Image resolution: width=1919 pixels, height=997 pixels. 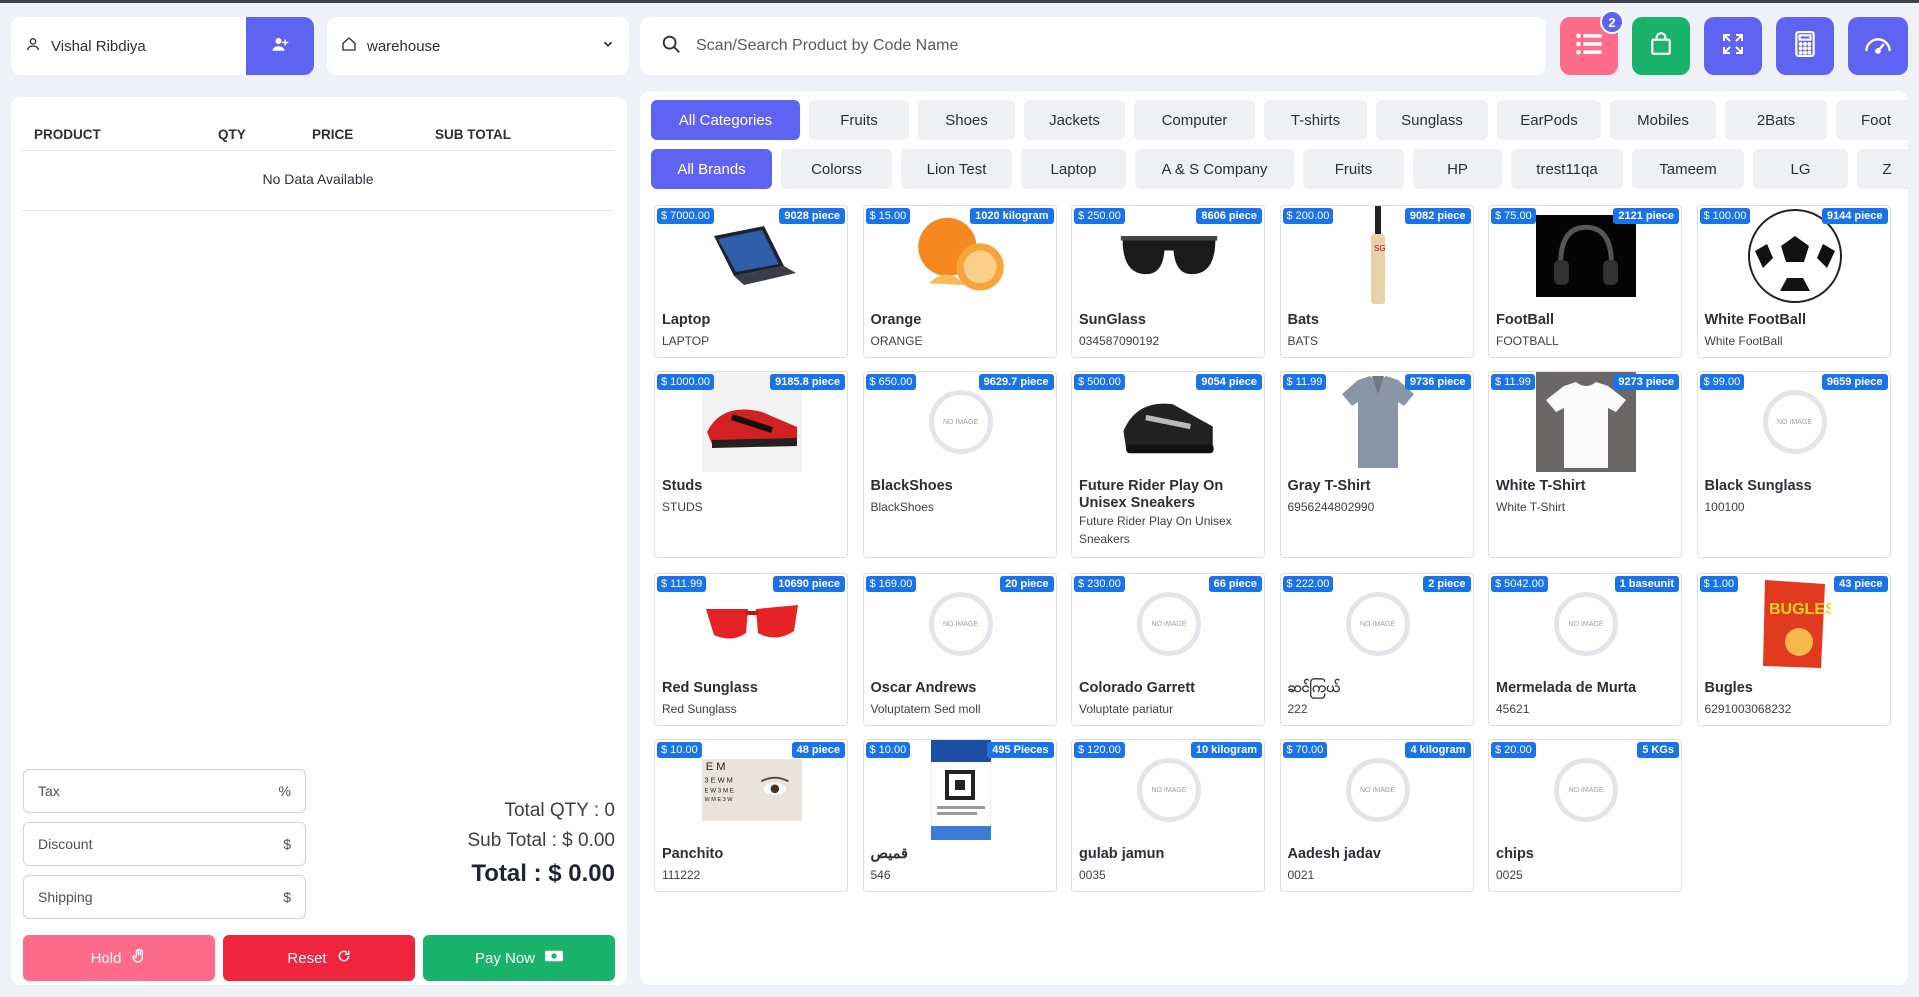 I want to click on product-name: Black Sunglass, so click(x=1758, y=486).